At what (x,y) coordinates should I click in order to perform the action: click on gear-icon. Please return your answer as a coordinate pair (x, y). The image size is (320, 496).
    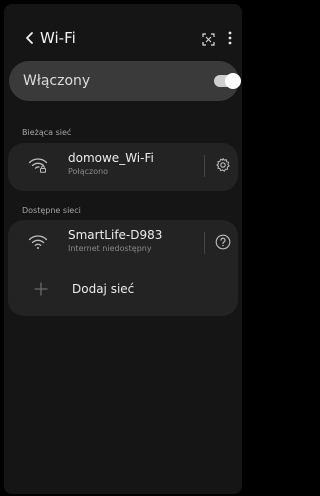
    Looking at the image, I should click on (223, 165).